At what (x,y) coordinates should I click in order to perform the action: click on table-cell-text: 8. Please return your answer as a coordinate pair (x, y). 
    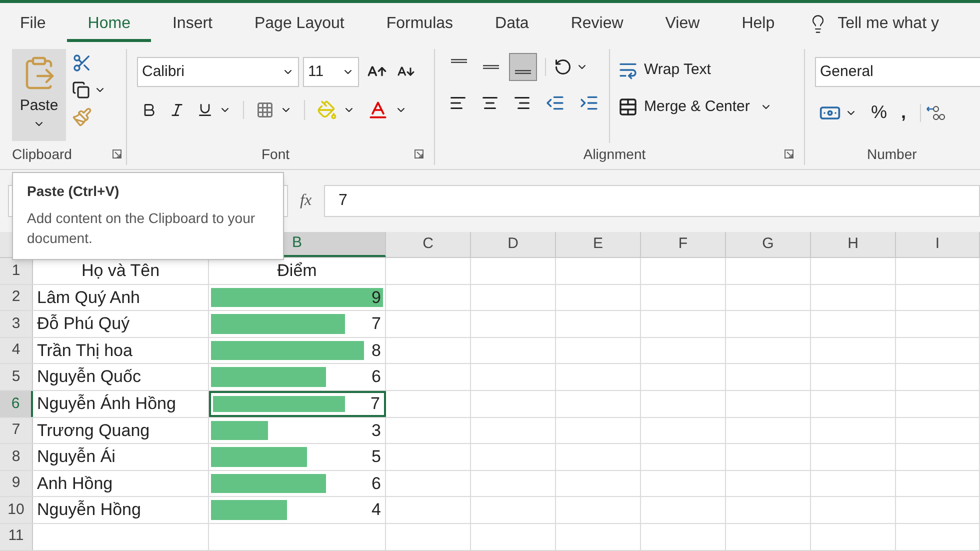
    Looking at the image, I should click on (377, 351).